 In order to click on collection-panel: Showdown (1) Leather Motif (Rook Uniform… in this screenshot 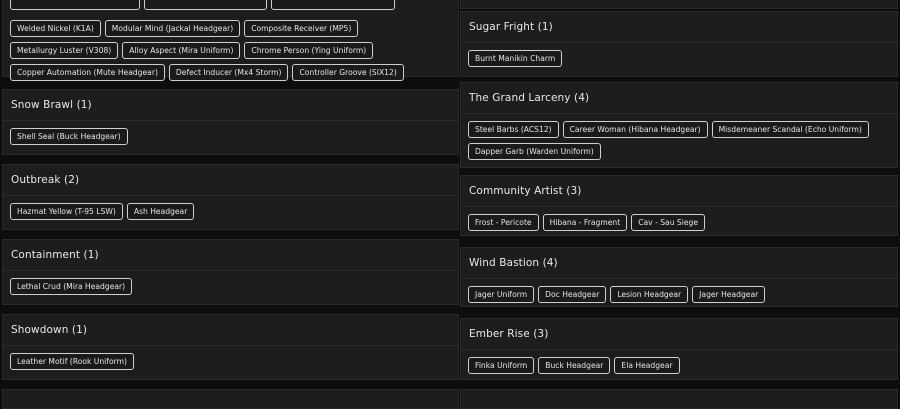, I will do `click(230, 347)`.